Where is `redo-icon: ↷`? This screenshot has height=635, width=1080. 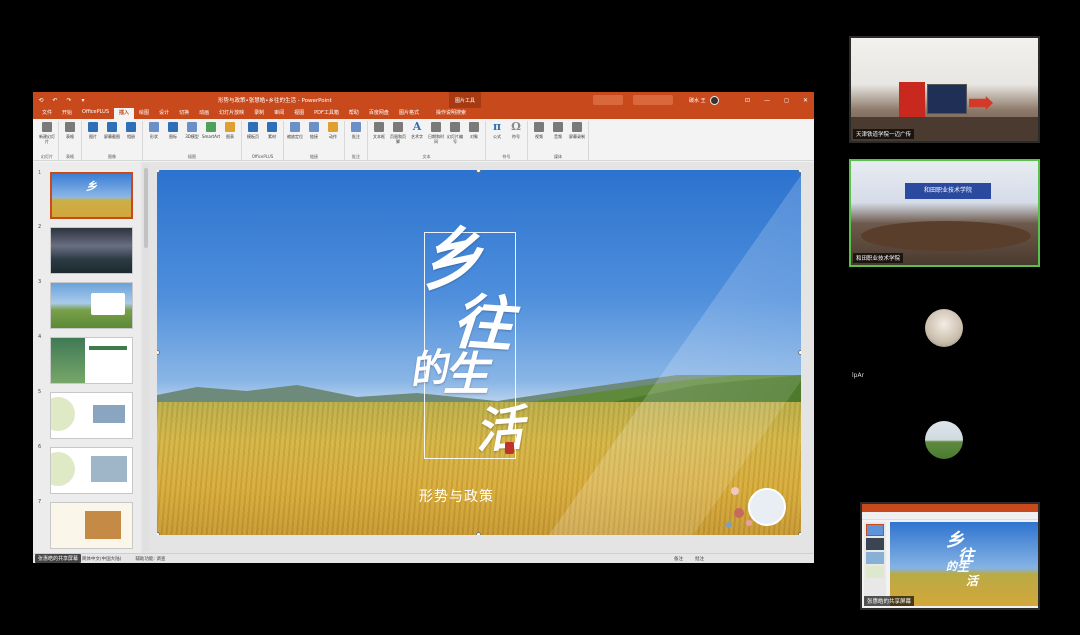 redo-icon: ↷ is located at coordinates (69, 100).